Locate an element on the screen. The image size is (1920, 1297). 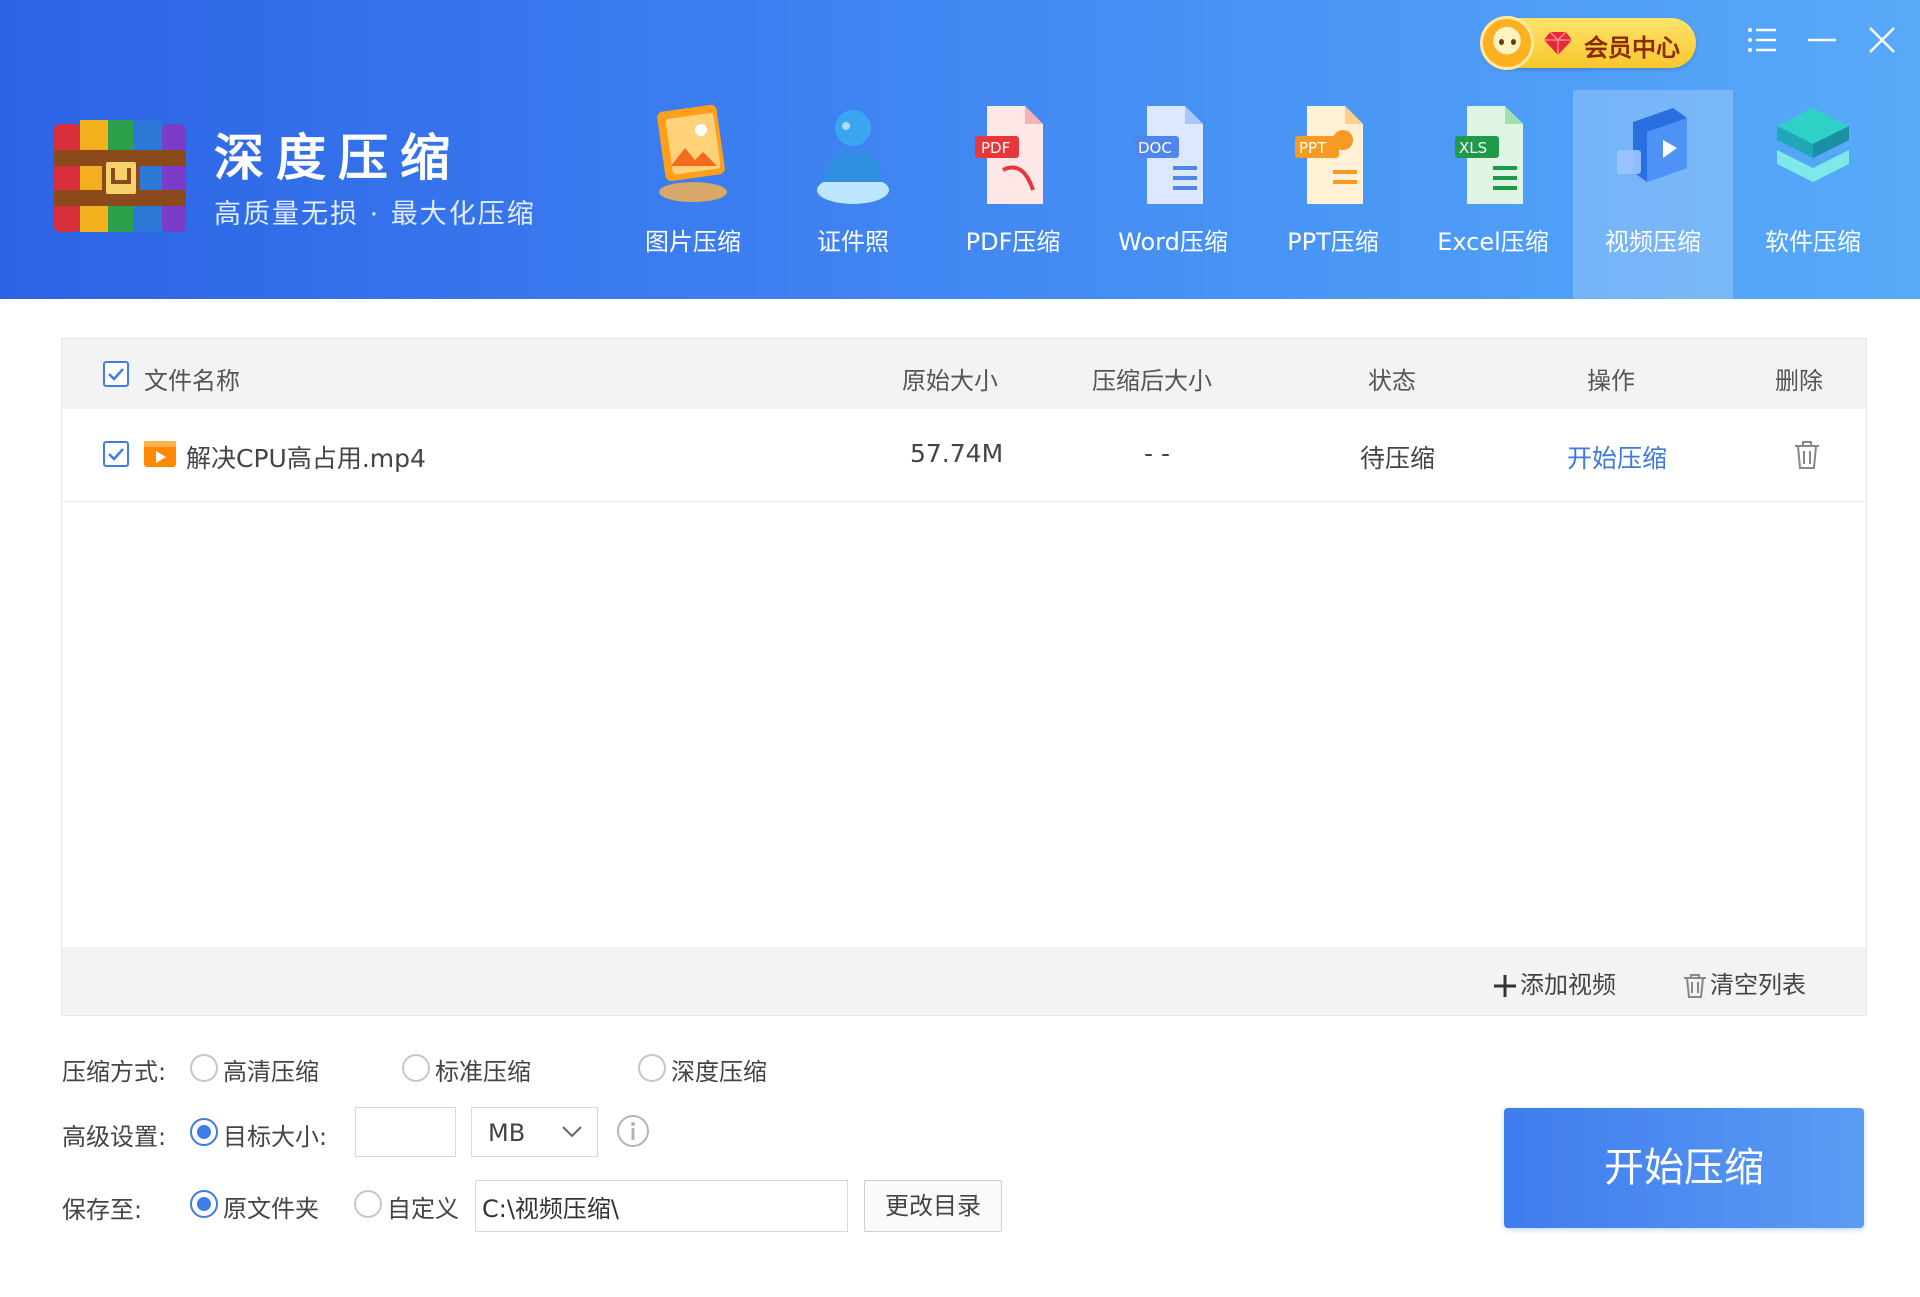
tab-label: PPT压缩 is located at coordinates (1333, 242).